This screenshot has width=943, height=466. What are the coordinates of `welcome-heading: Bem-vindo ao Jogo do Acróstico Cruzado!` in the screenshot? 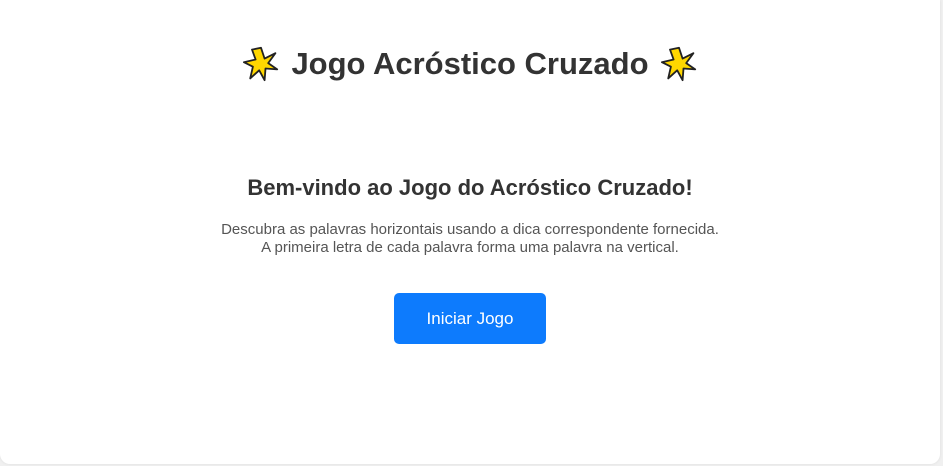 It's located at (470, 187).